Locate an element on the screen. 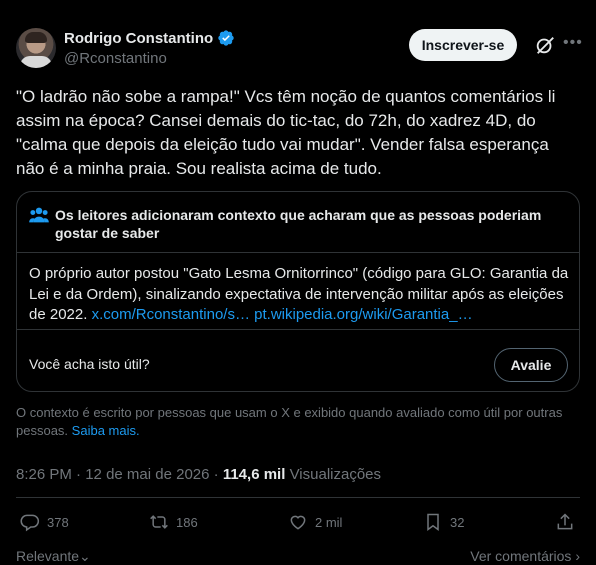 The image size is (596, 565). view-comments-label: Ver comentários is located at coordinates (521, 556).